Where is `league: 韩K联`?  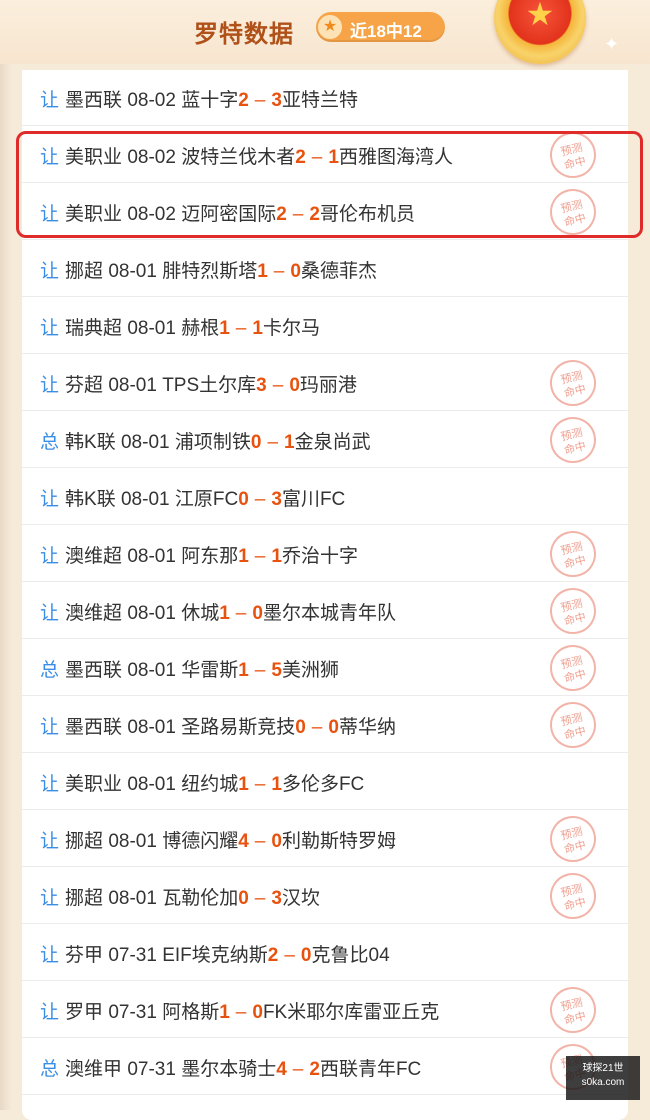 league: 韩K联 is located at coordinates (90, 499).